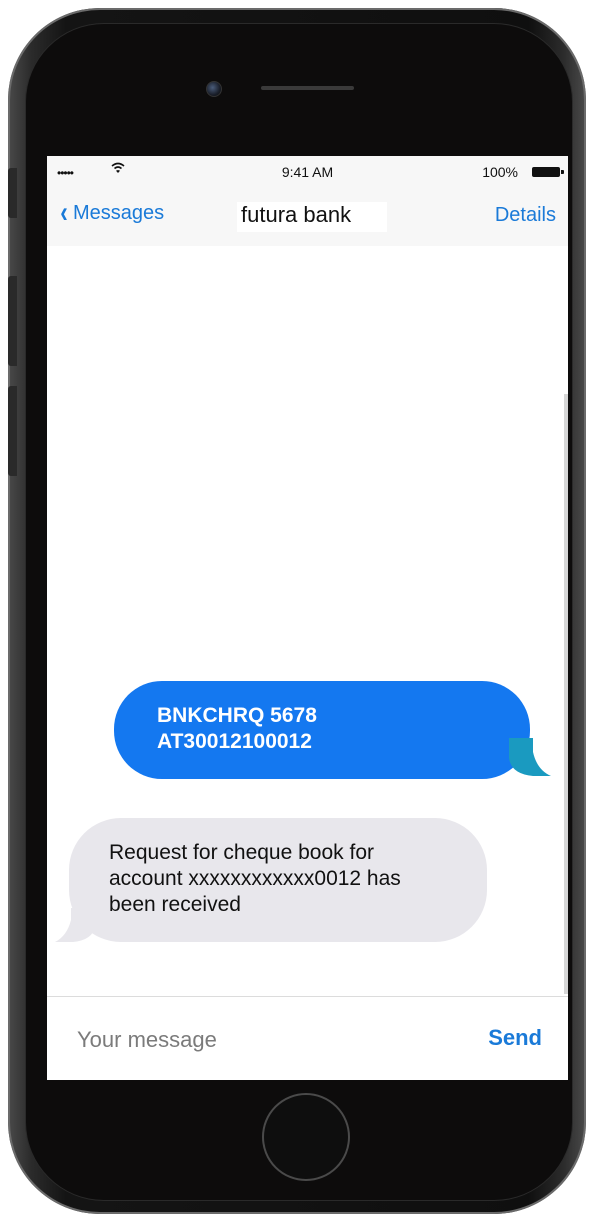 Image resolution: width=595 pixels, height=1222 pixels. Describe the element at coordinates (237, 715) in the screenshot. I see `message-line: BNKCHRQ 5678` at that location.